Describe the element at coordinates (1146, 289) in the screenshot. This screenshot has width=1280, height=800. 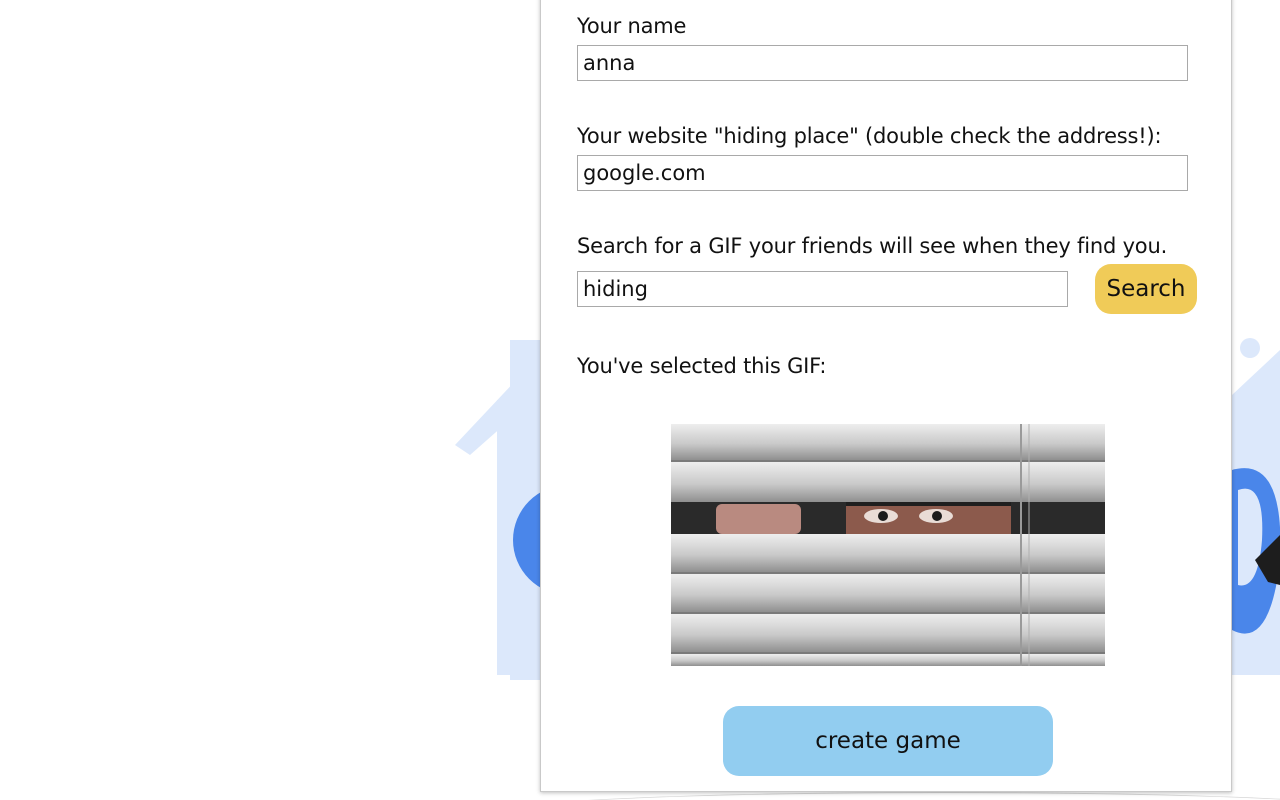
I see `search-button: Search` at that location.